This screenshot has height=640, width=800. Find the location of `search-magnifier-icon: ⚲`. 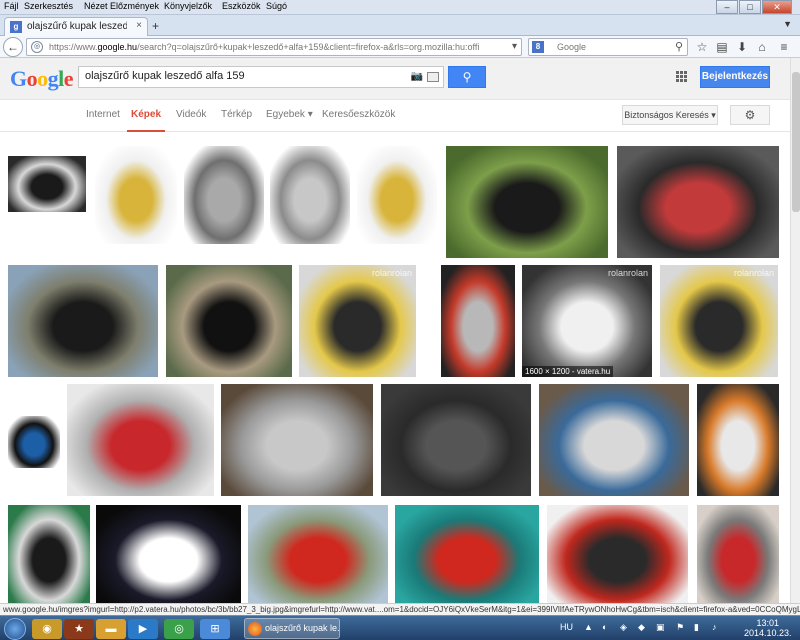

search-magnifier-icon: ⚲ is located at coordinates (679, 46).